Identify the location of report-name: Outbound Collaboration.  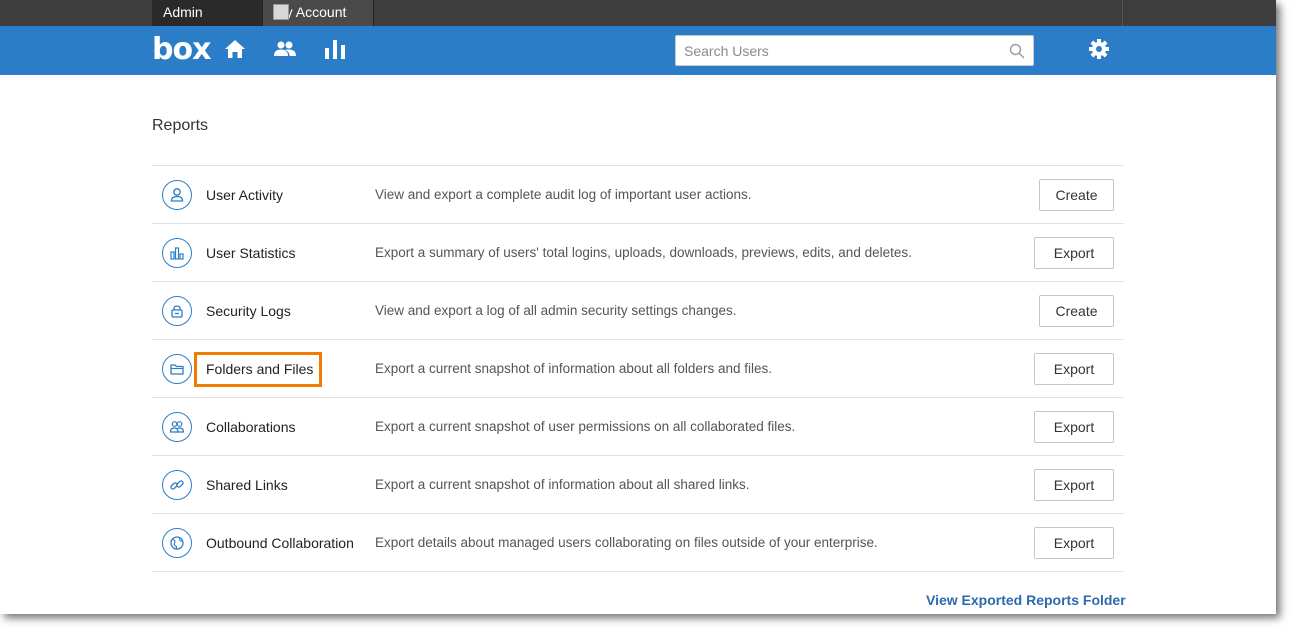
(280, 543).